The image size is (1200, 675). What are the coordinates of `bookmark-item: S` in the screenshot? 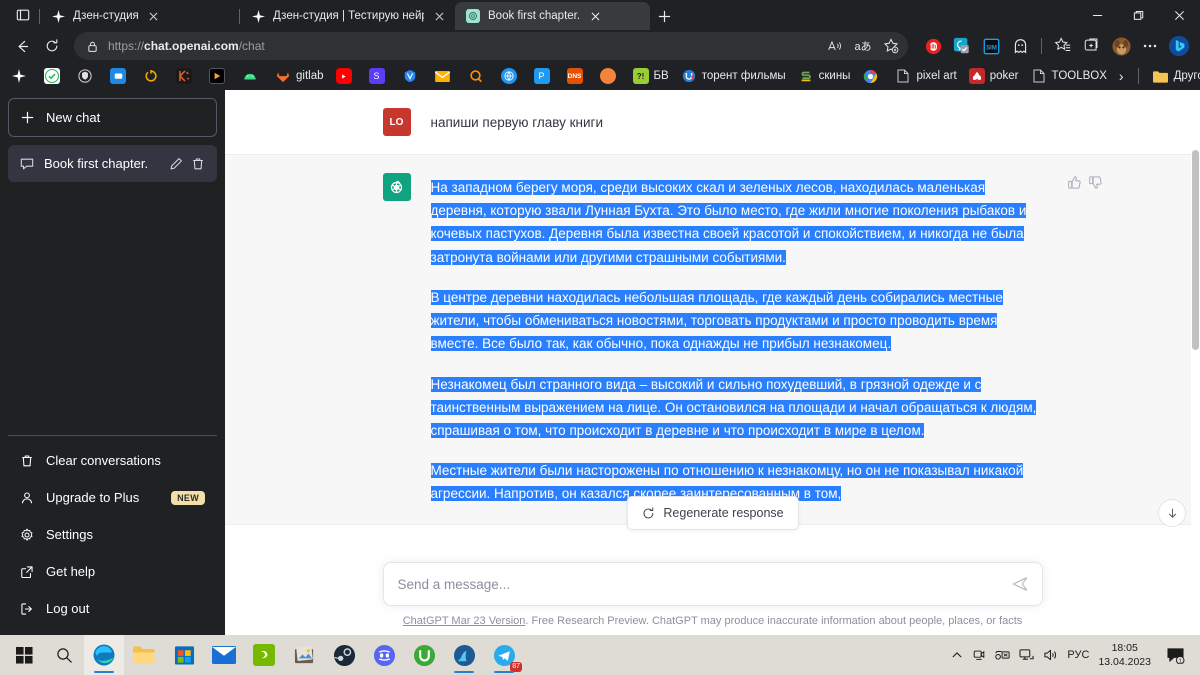 It's located at (379, 76).